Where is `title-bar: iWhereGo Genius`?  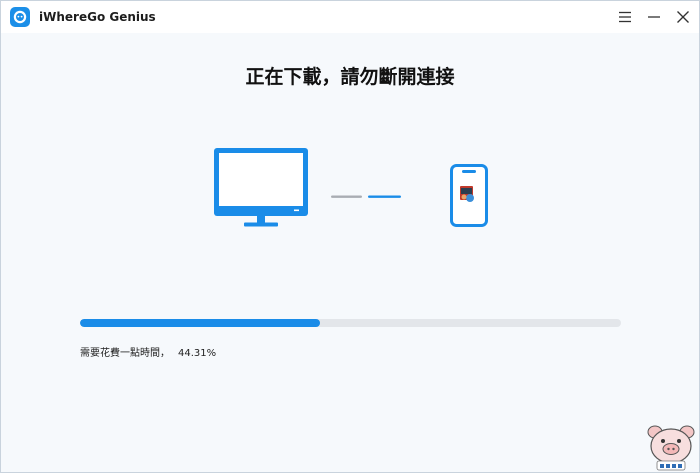
title-bar: iWhereGo Genius is located at coordinates (350, 17).